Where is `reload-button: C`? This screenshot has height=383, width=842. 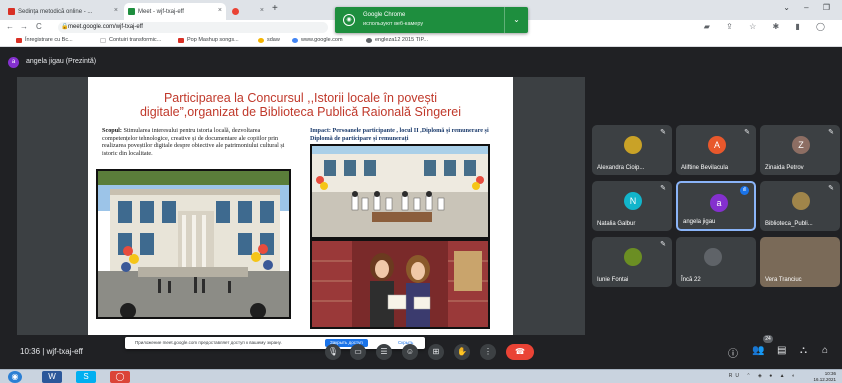
reload-button: C is located at coordinates (39, 26).